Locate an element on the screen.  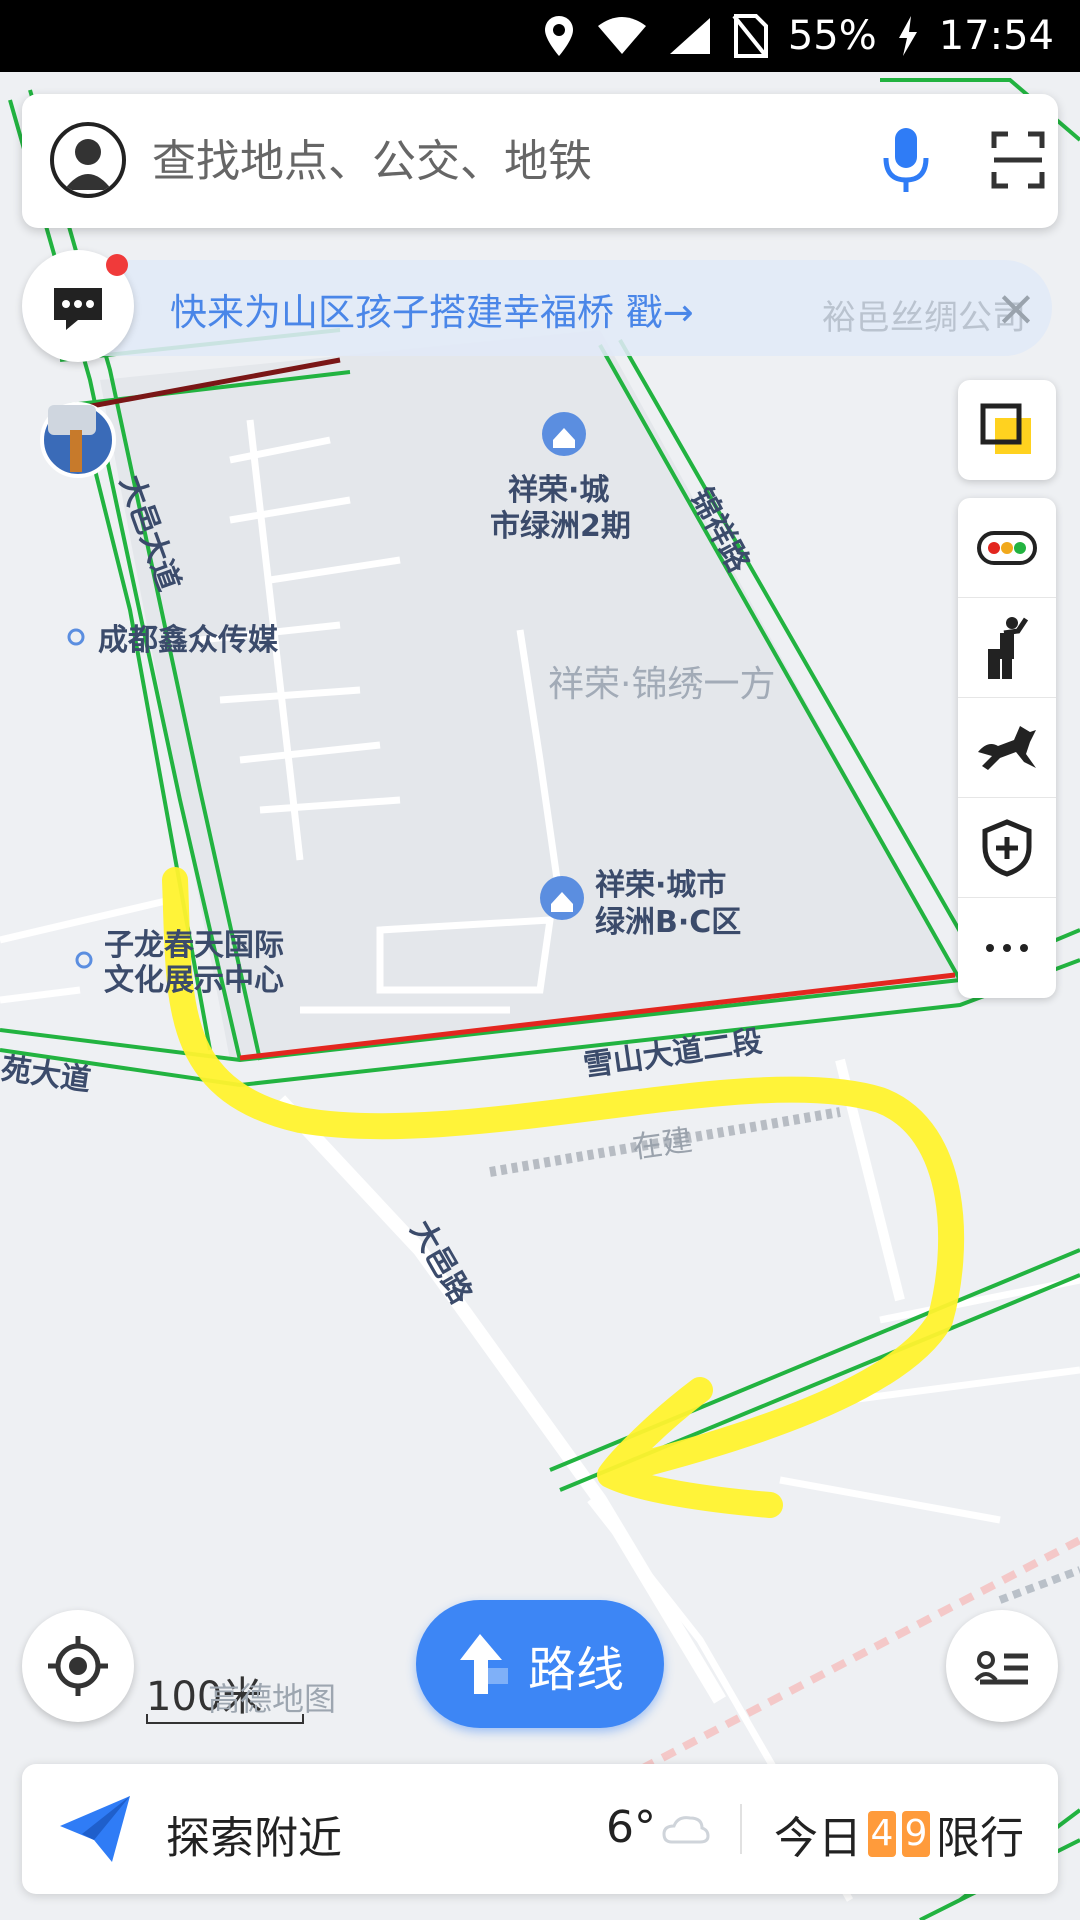
more-icon is located at coordinates (1007, 948).